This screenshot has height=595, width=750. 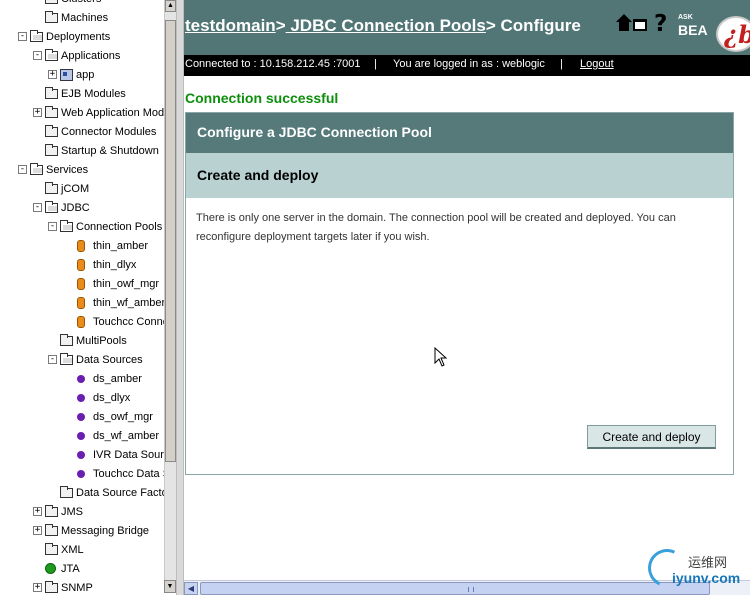 What do you see at coordinates (694, 27) in the screenshot?
I see `ask-bea-link: ASK BEA` at bounding box center [694, 27].